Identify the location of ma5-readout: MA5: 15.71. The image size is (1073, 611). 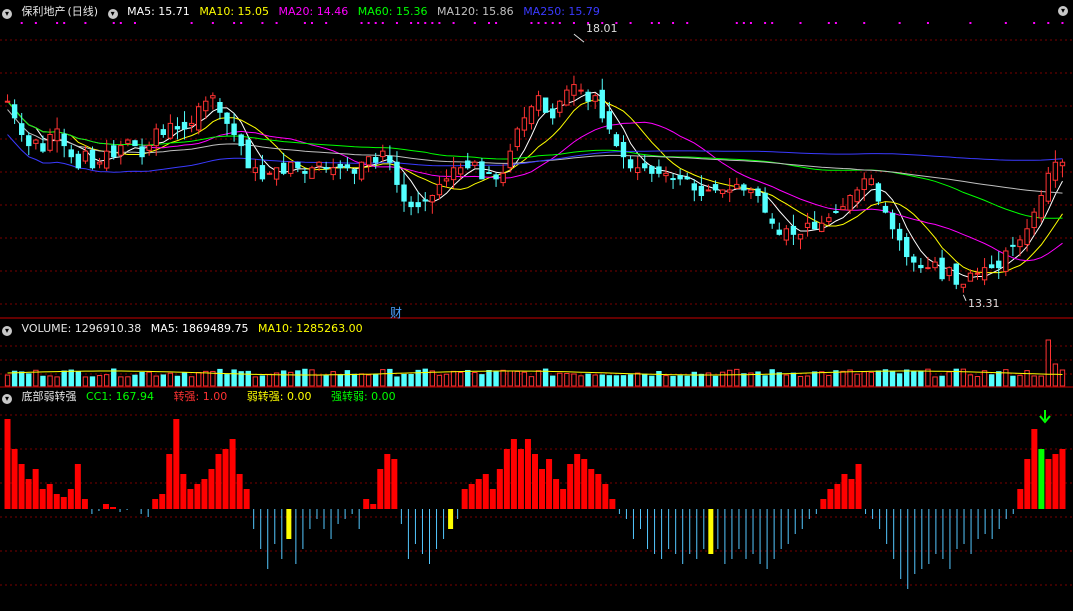
(158, 11).